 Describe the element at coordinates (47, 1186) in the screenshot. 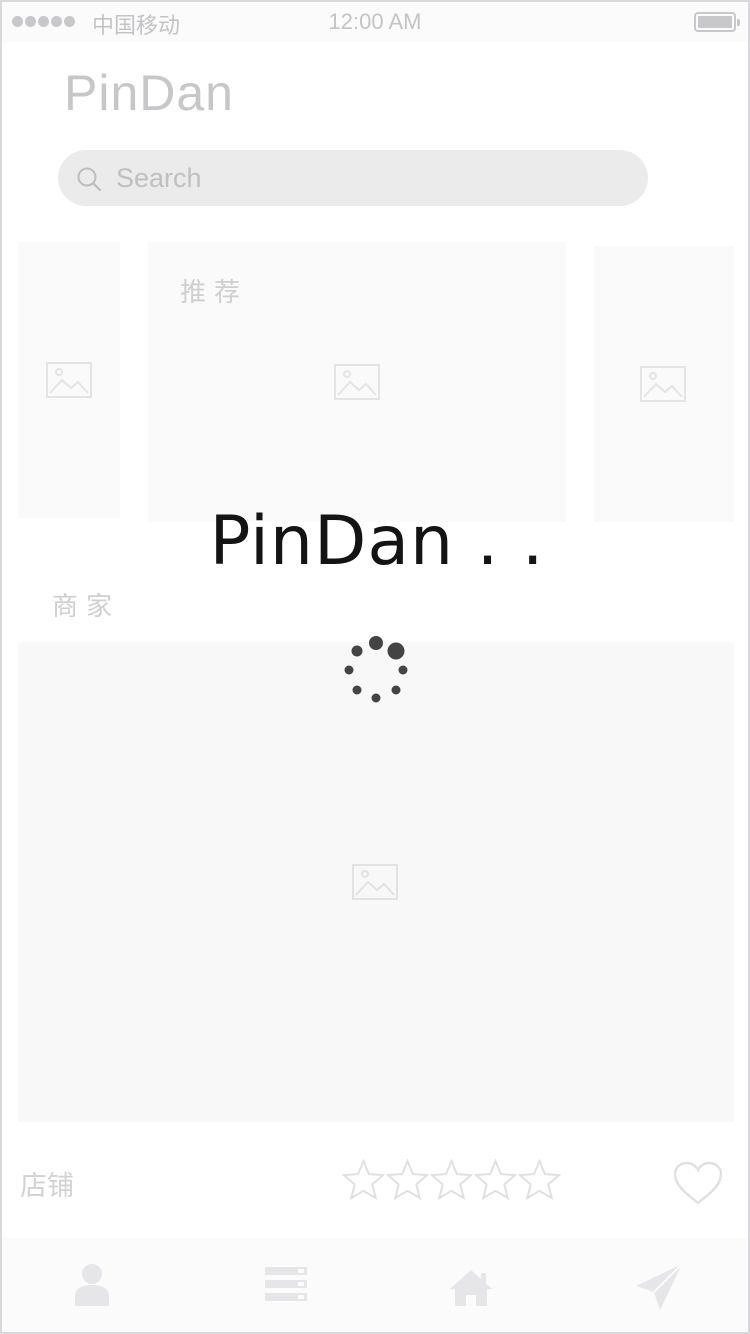

I see `shop-name: 店铺` at that location.